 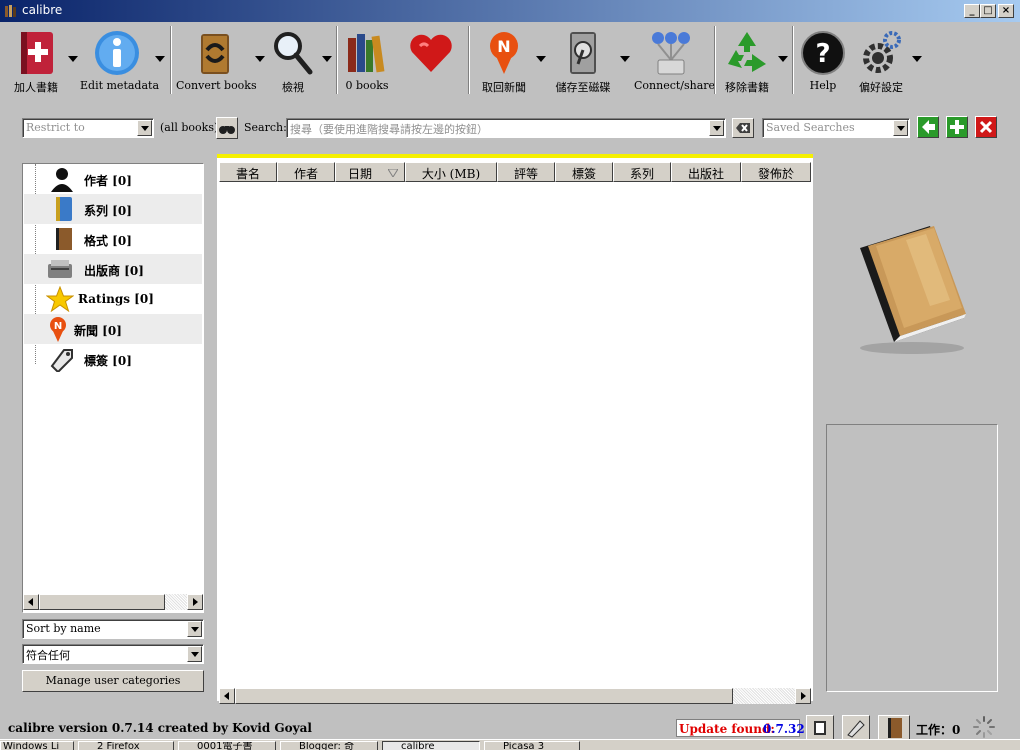 What do you see at coordinates (194, 629) in the screenshot?
I see `sort-by-dropdown-icon` at bounding box center [194, 629].